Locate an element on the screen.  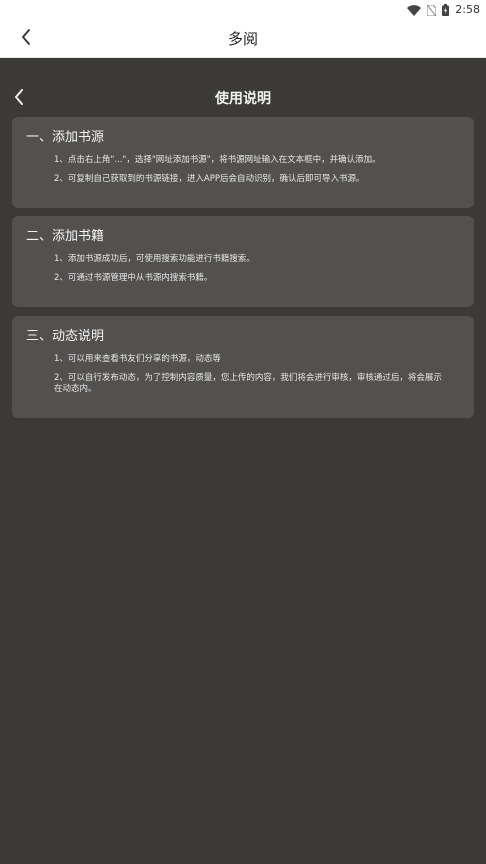
status-bar: 2:58 is located at coordinates (243, 10).